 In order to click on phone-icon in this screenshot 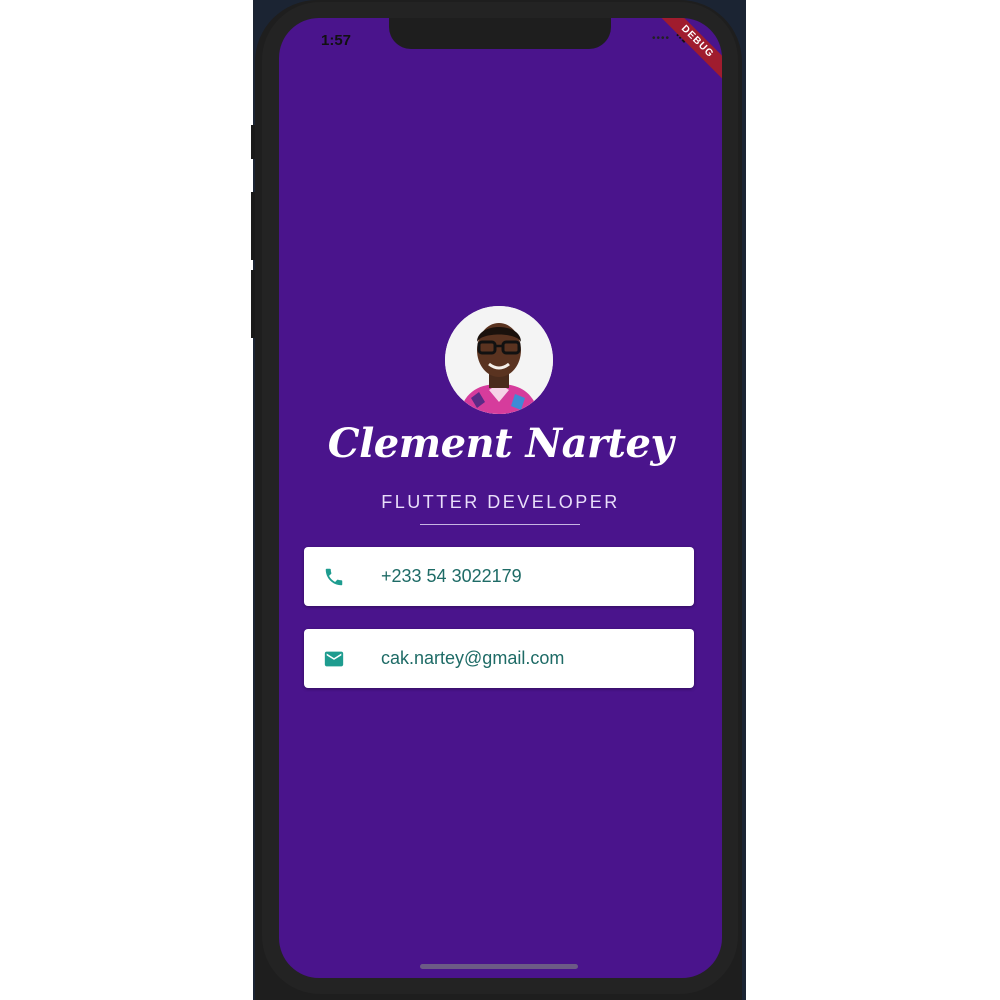, I will do `click(334, 577)`.